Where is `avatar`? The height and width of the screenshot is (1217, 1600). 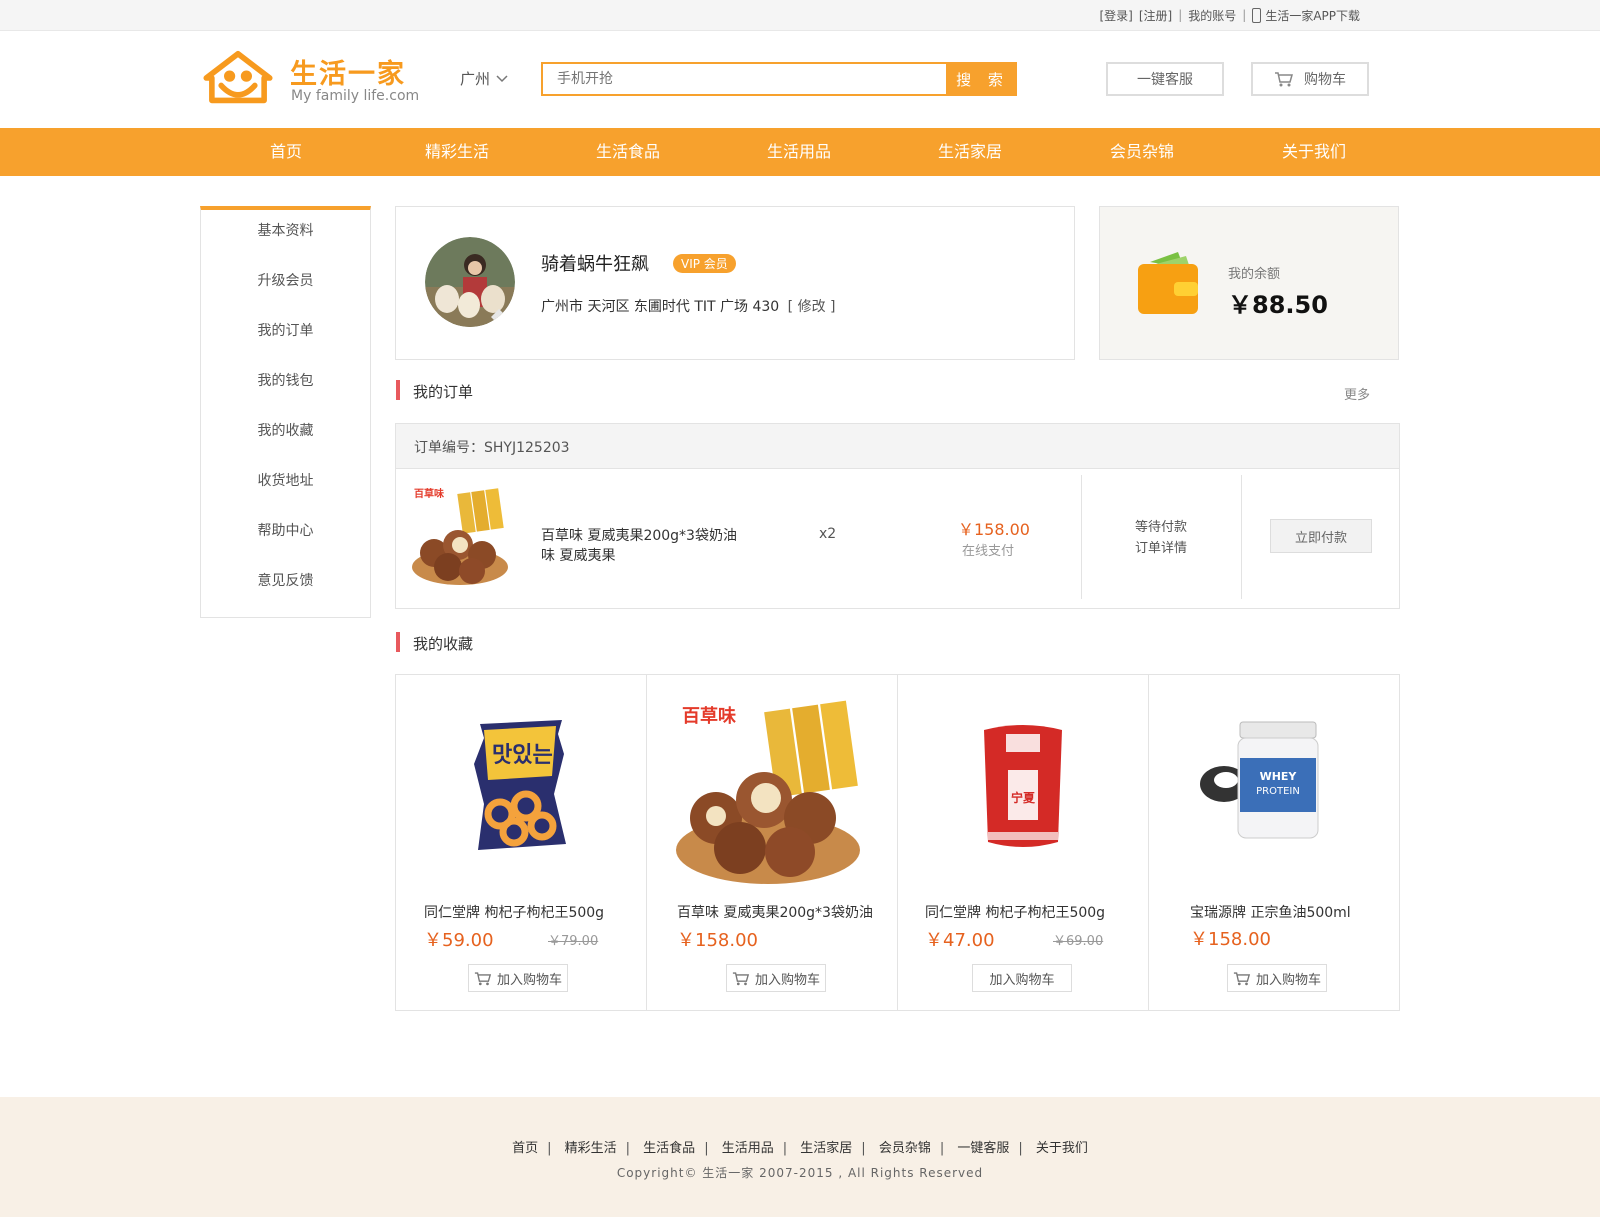 avatar is located at coordinates (470, 282).